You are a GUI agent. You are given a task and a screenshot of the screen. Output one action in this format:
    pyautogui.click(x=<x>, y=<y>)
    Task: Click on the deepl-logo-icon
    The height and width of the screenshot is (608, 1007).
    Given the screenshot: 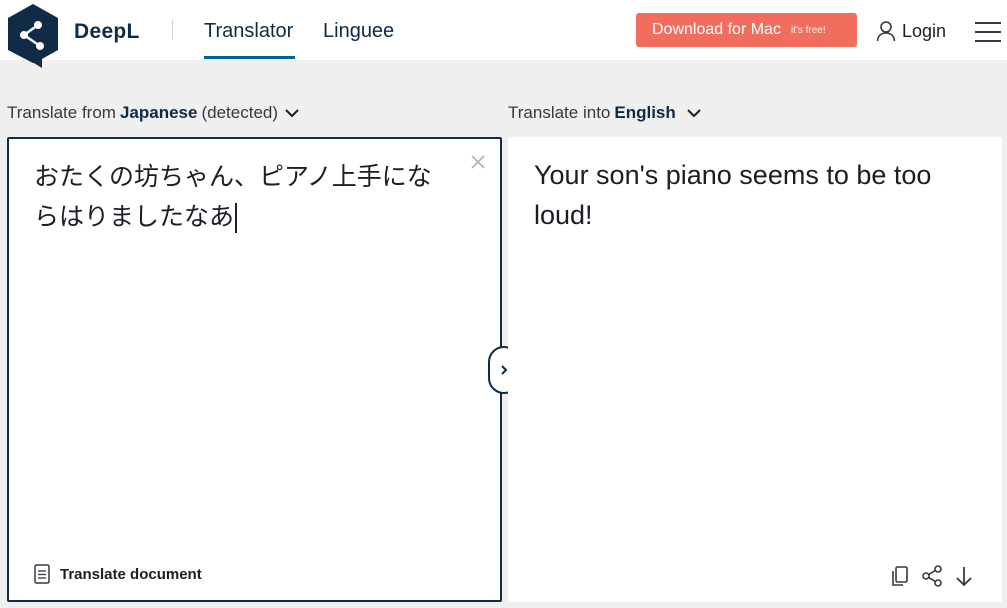 What is the action you would take?
    pyautogui.click(x=33, y=36)
    